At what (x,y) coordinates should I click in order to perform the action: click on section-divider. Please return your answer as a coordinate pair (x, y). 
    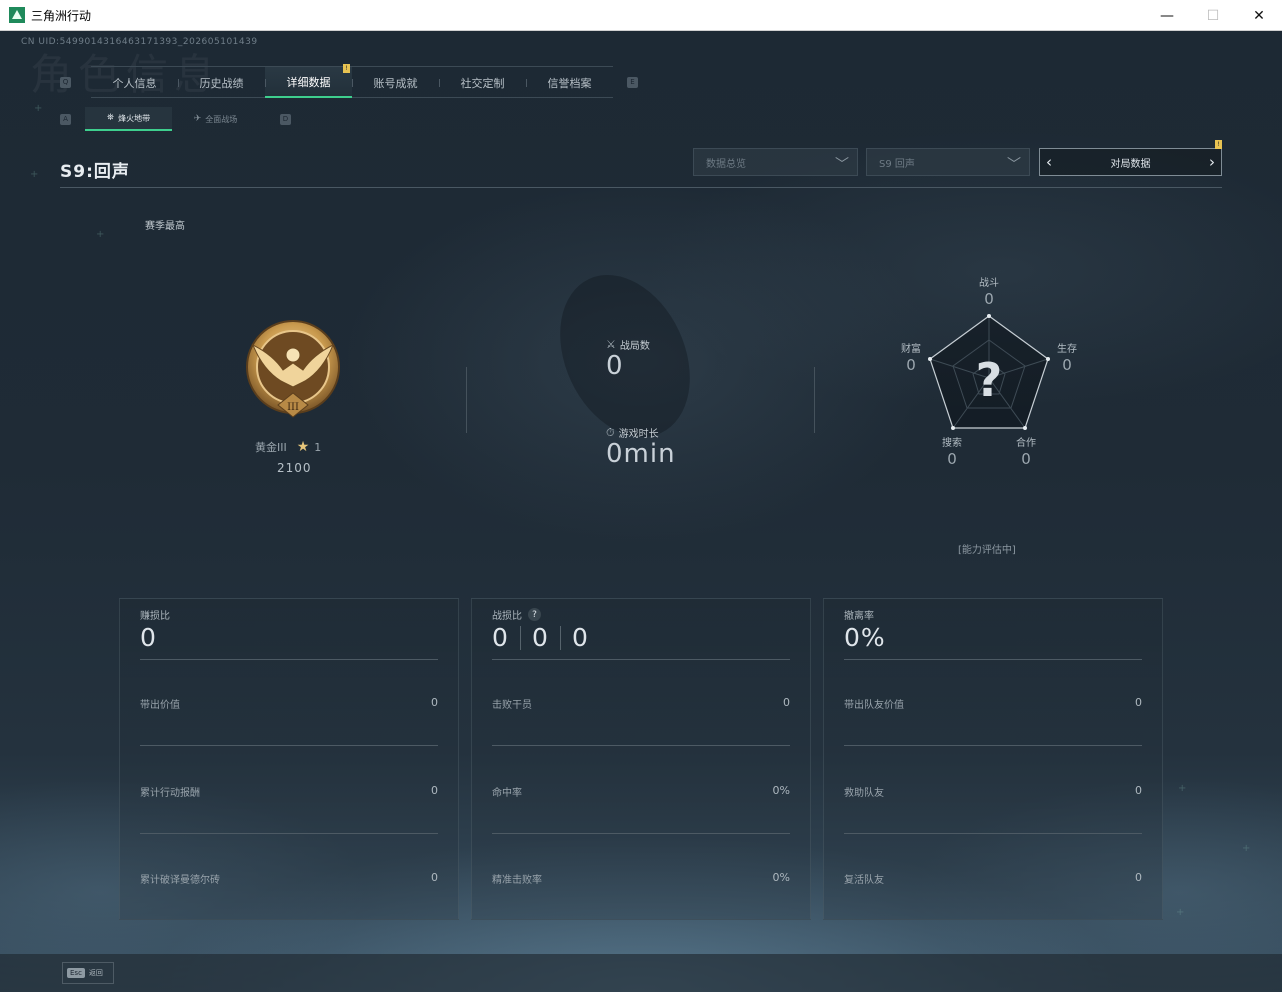
    Looking at the image, I should click on (814, 400).